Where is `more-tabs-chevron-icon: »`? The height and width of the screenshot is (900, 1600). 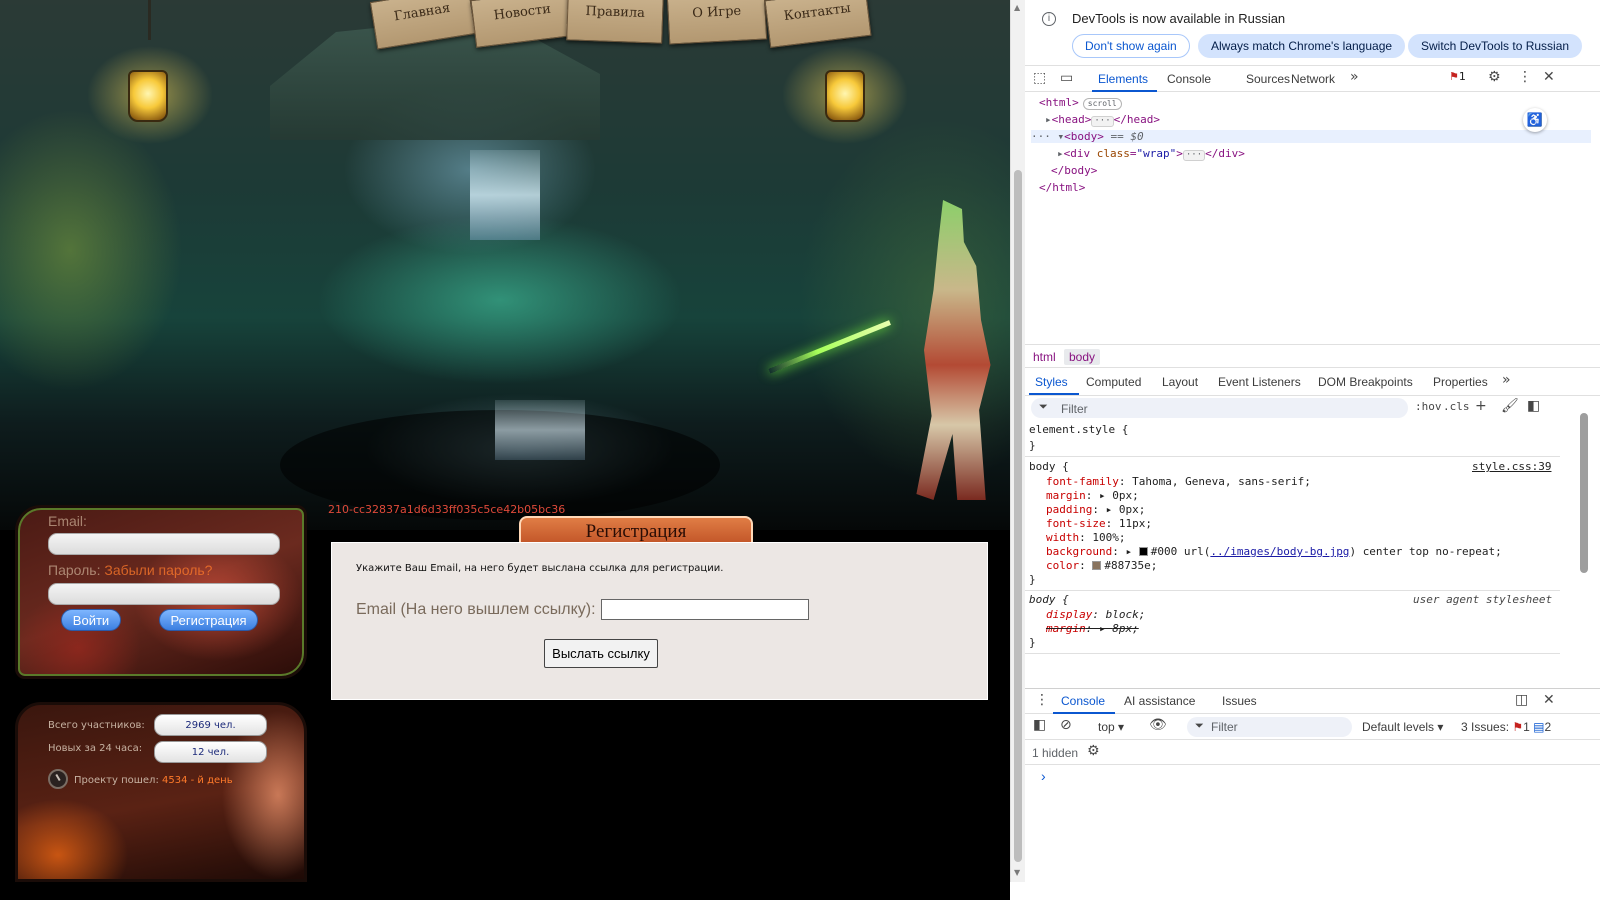
more-tabs-chevron-icon: » is located at coordinates (1354, 77).